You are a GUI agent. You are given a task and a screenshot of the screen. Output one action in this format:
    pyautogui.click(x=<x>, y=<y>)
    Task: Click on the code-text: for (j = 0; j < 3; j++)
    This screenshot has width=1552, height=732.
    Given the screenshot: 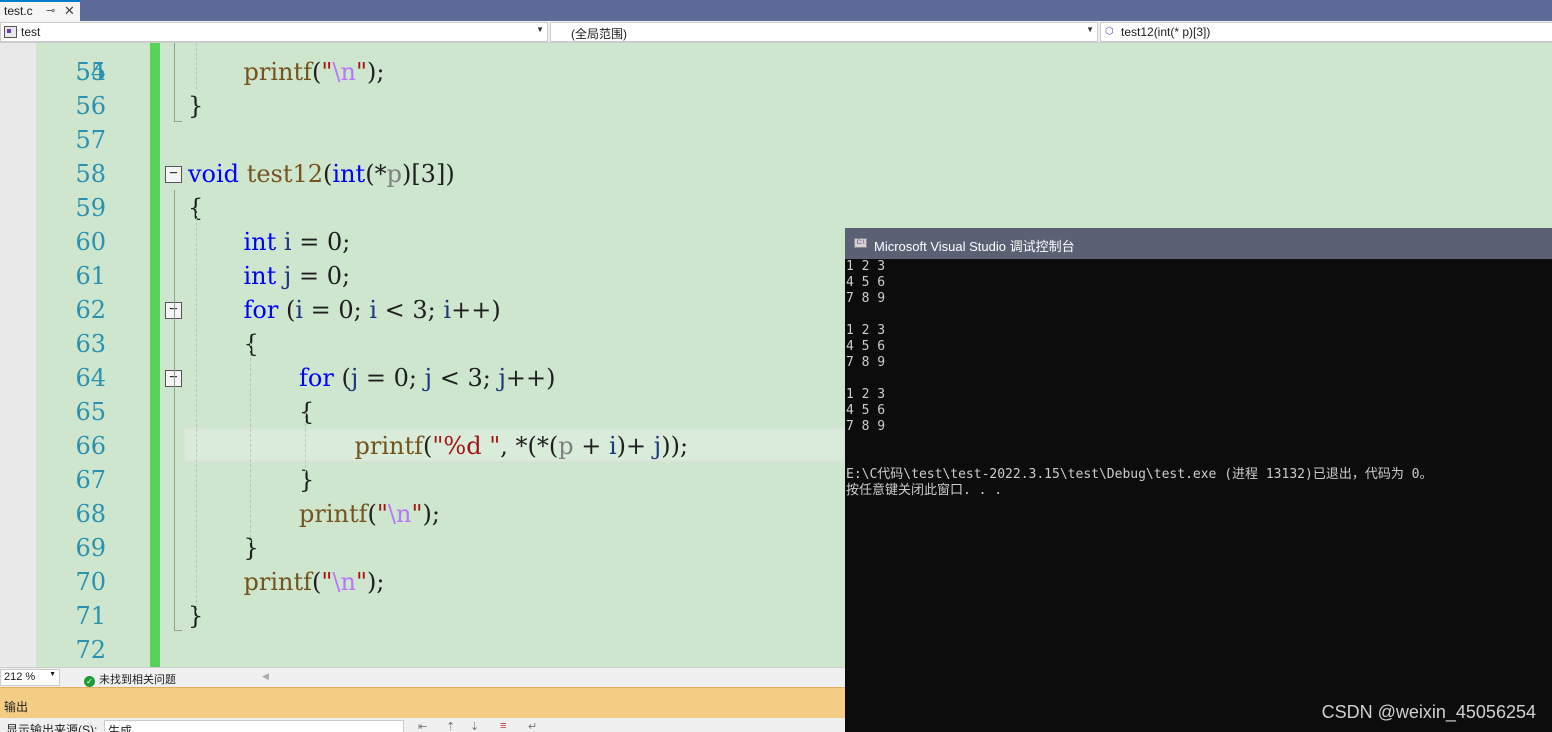 What is the action you would take?
    pyautogui.click(x=427, y=378)
    